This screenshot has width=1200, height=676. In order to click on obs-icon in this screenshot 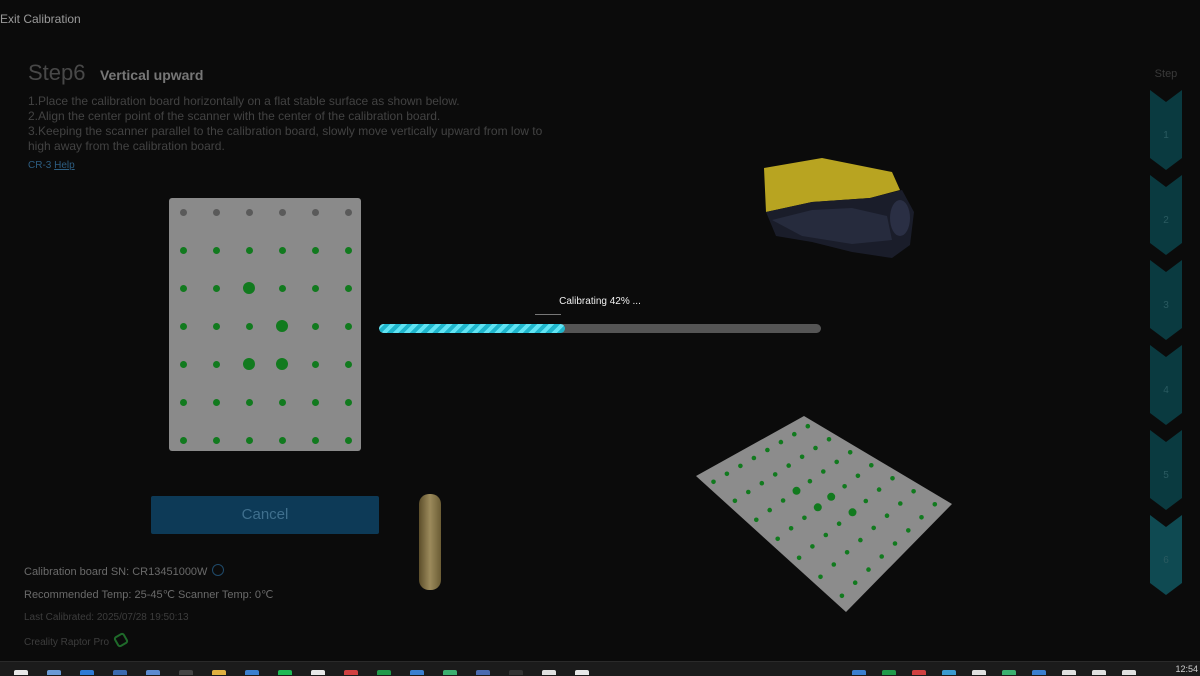, I will do `click(186, 672)`.